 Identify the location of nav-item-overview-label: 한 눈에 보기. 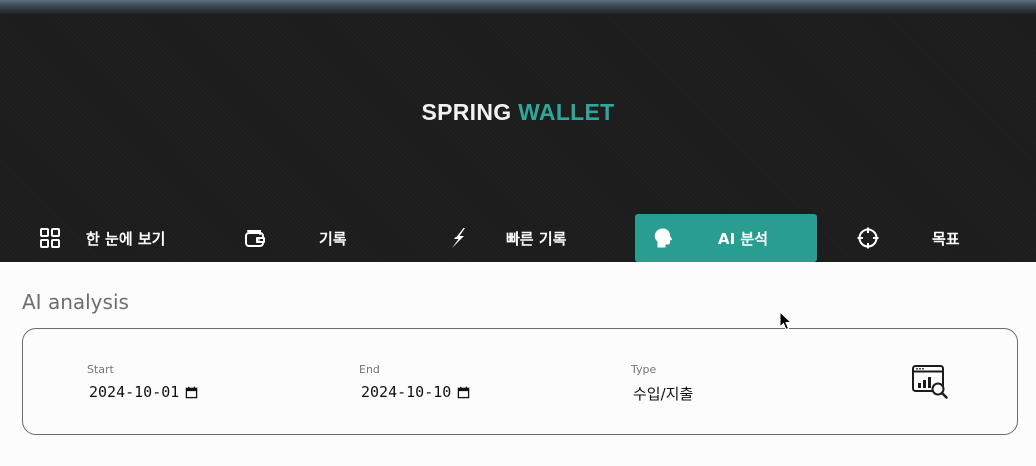
(126, 239).